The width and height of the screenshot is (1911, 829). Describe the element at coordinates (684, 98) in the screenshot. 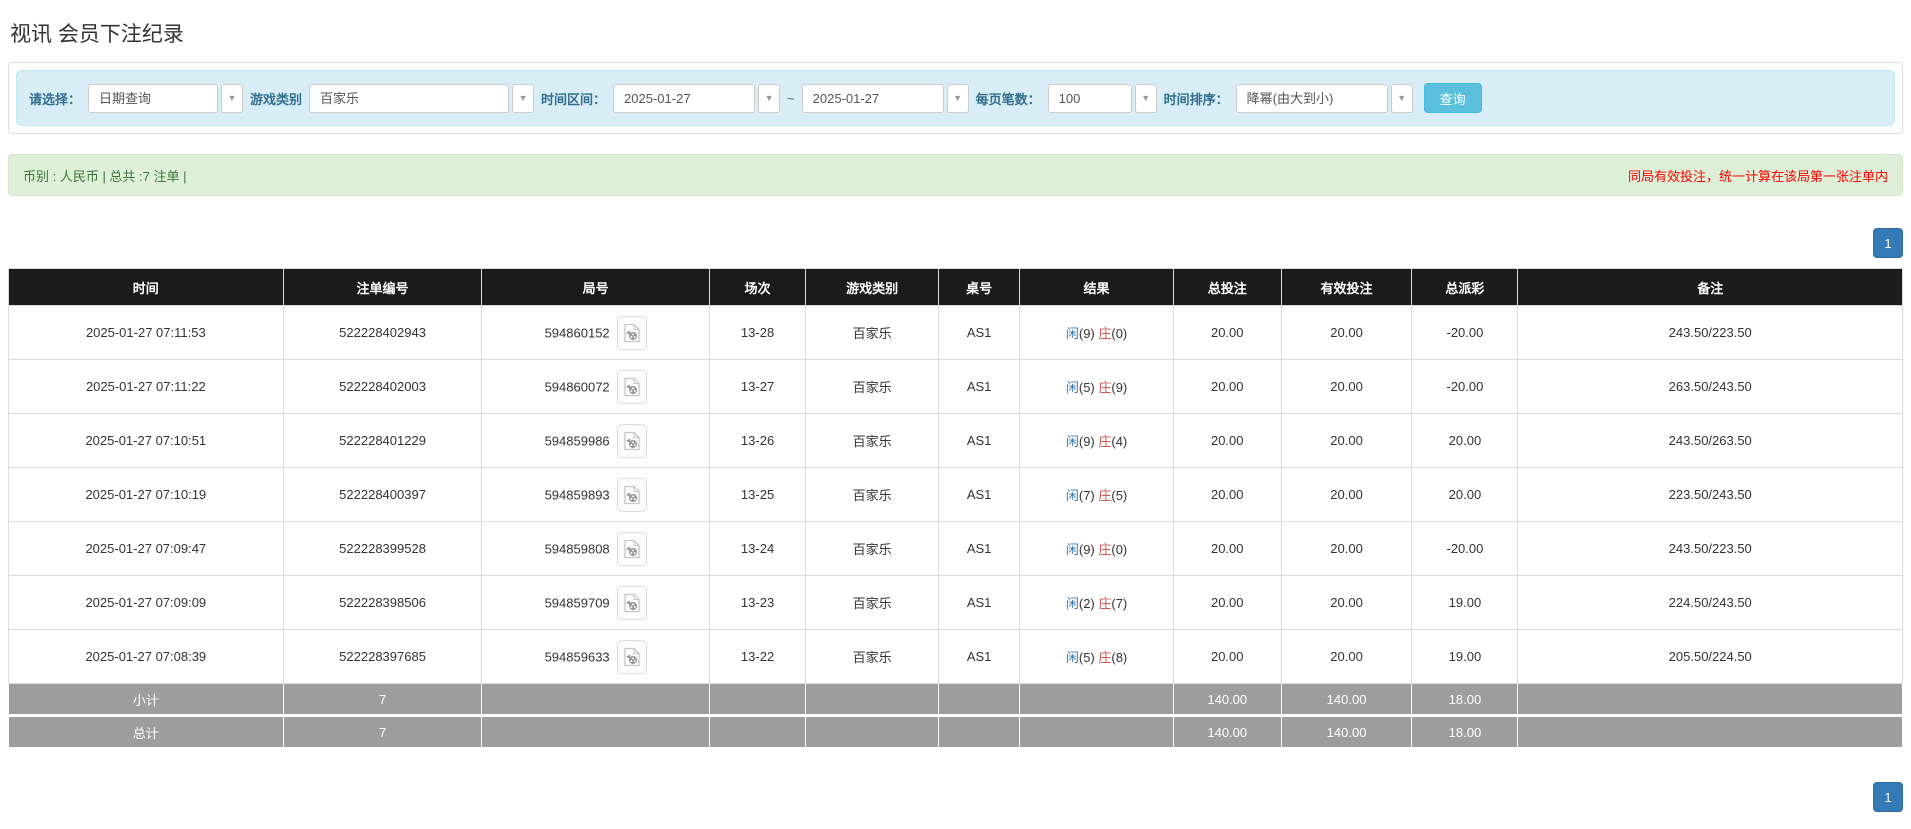

I see `date-from-value: 2025-01-27` at that location.